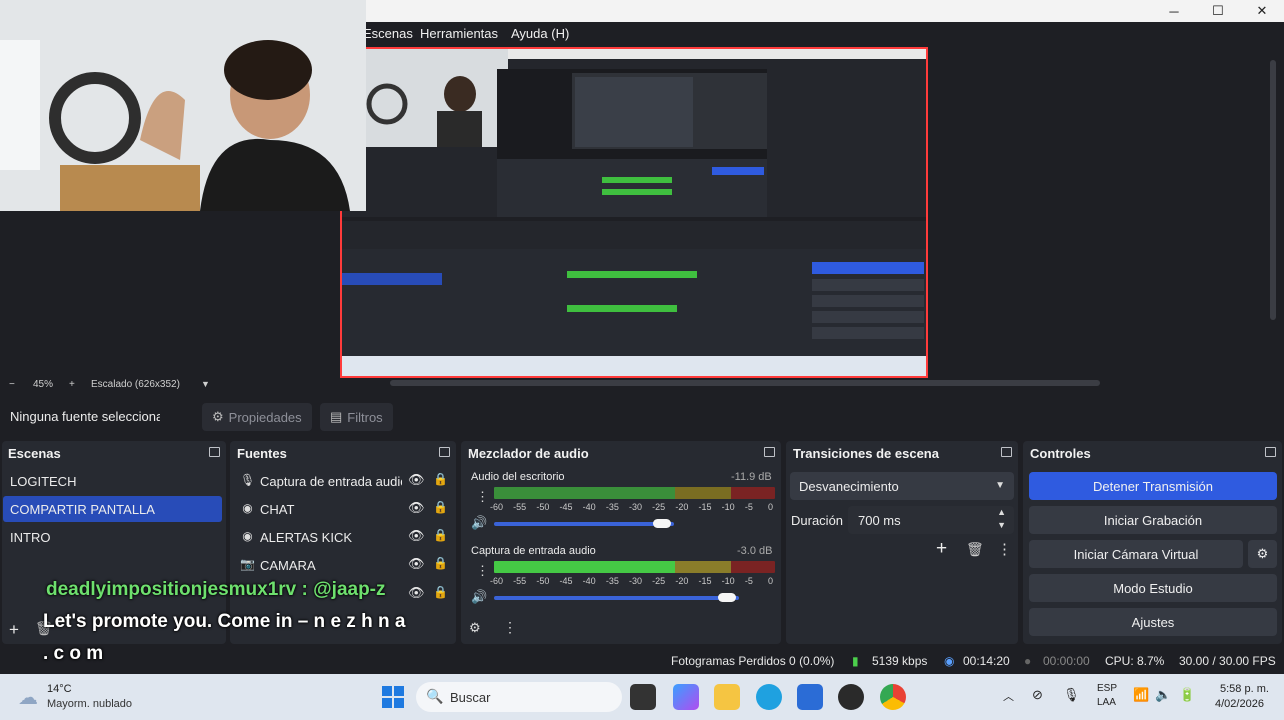 The width and height of the screenshot is (1284, 720). I want to click on transition-selected-label: Desvanecimiento, so click(849, 486).